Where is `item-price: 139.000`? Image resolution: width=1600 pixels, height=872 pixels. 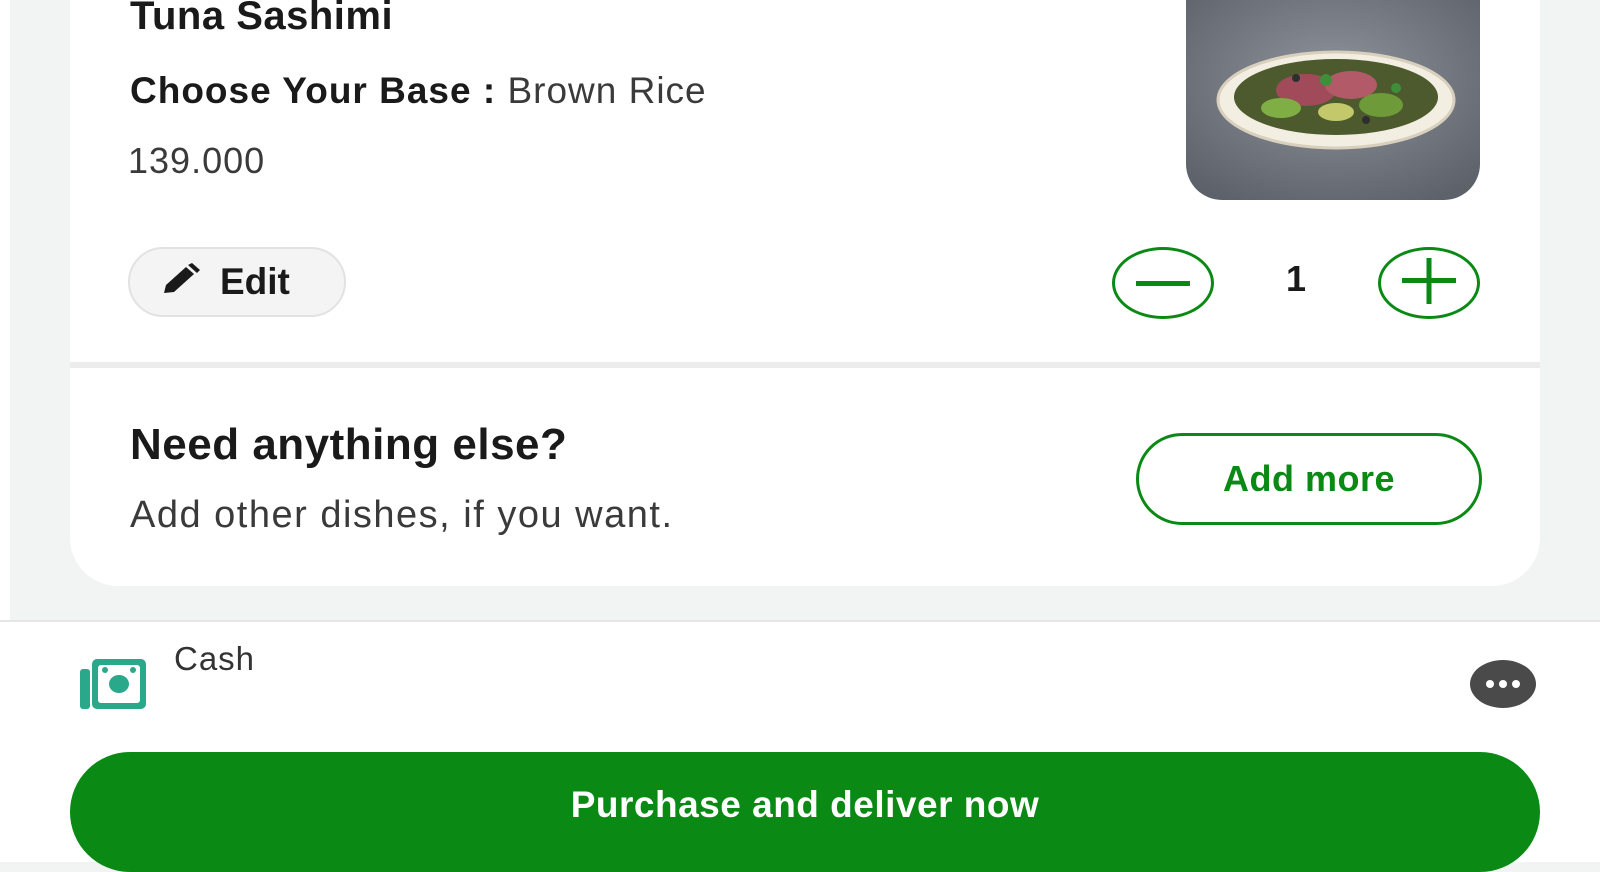
item-price: 139.000 is located at coordinates (197, 160).